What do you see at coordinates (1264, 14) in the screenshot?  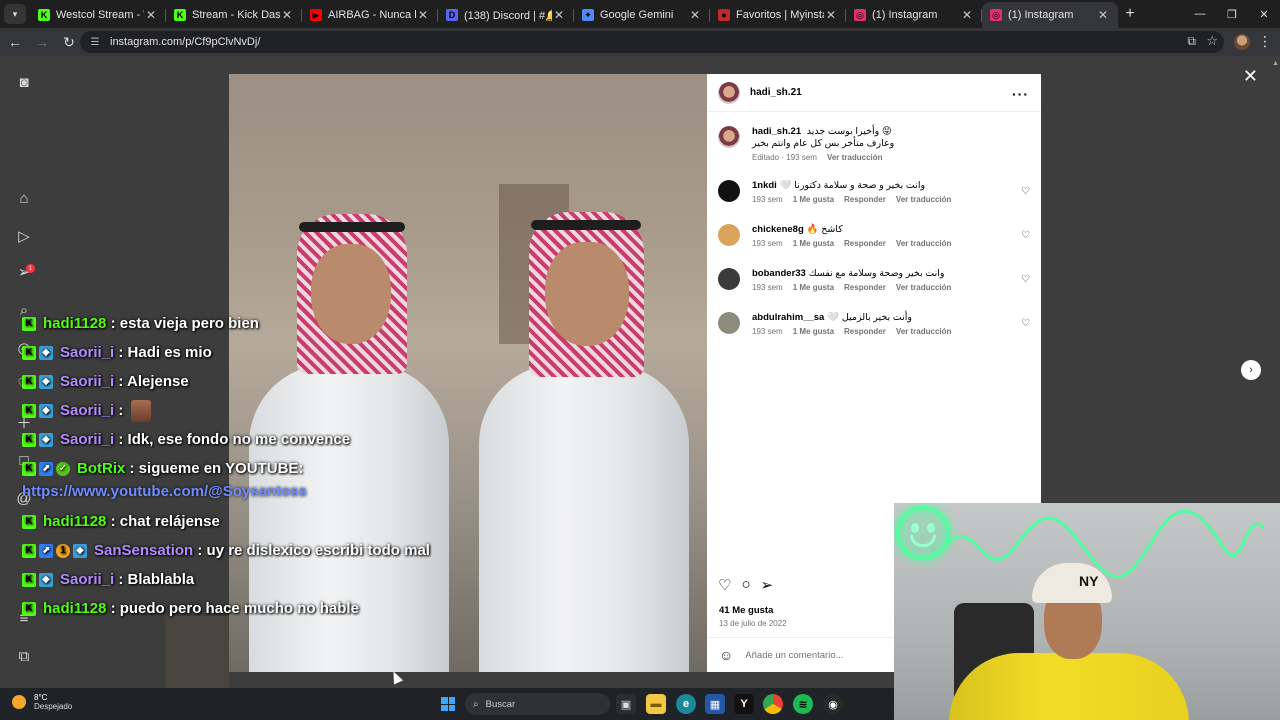 I see `close-window-button: ✕` at bounding box center [1264, 14].